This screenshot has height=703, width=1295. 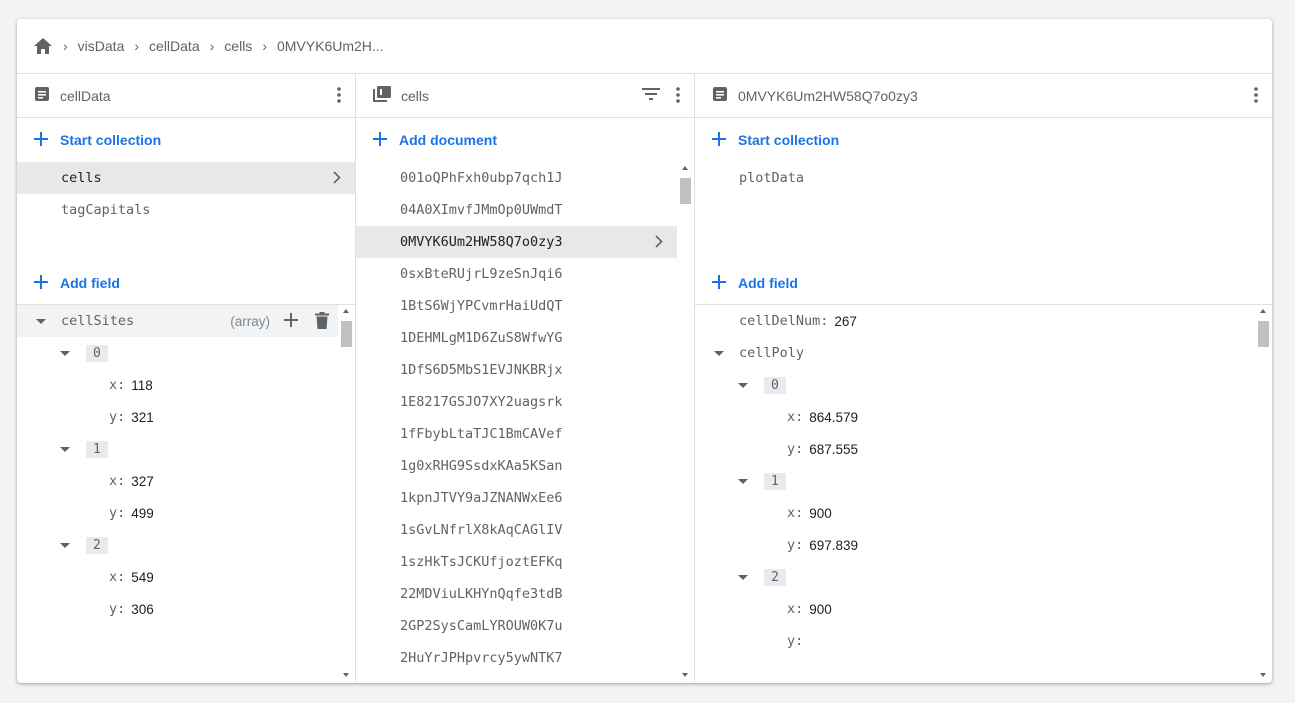 I want to click on field-row: y: 321, so click(x=186, y=417).